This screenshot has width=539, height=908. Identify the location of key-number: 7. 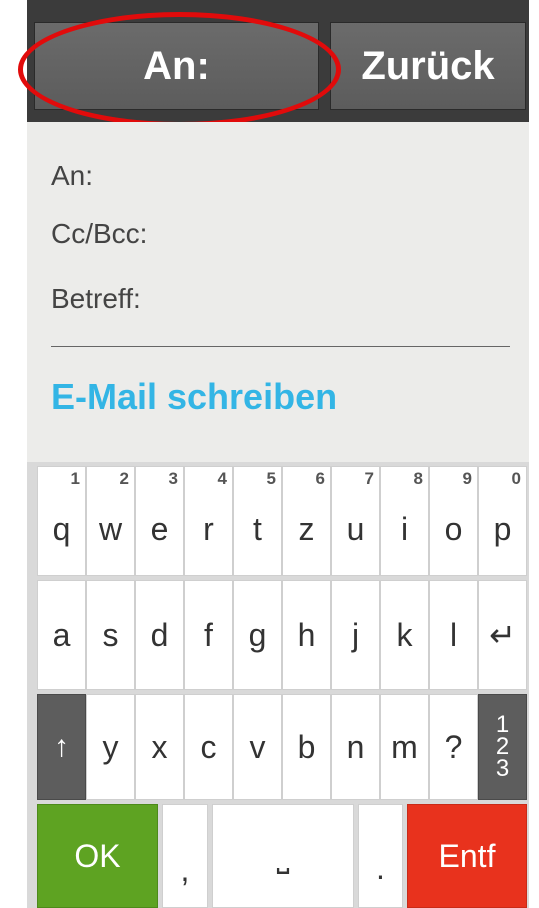
(369, 478).